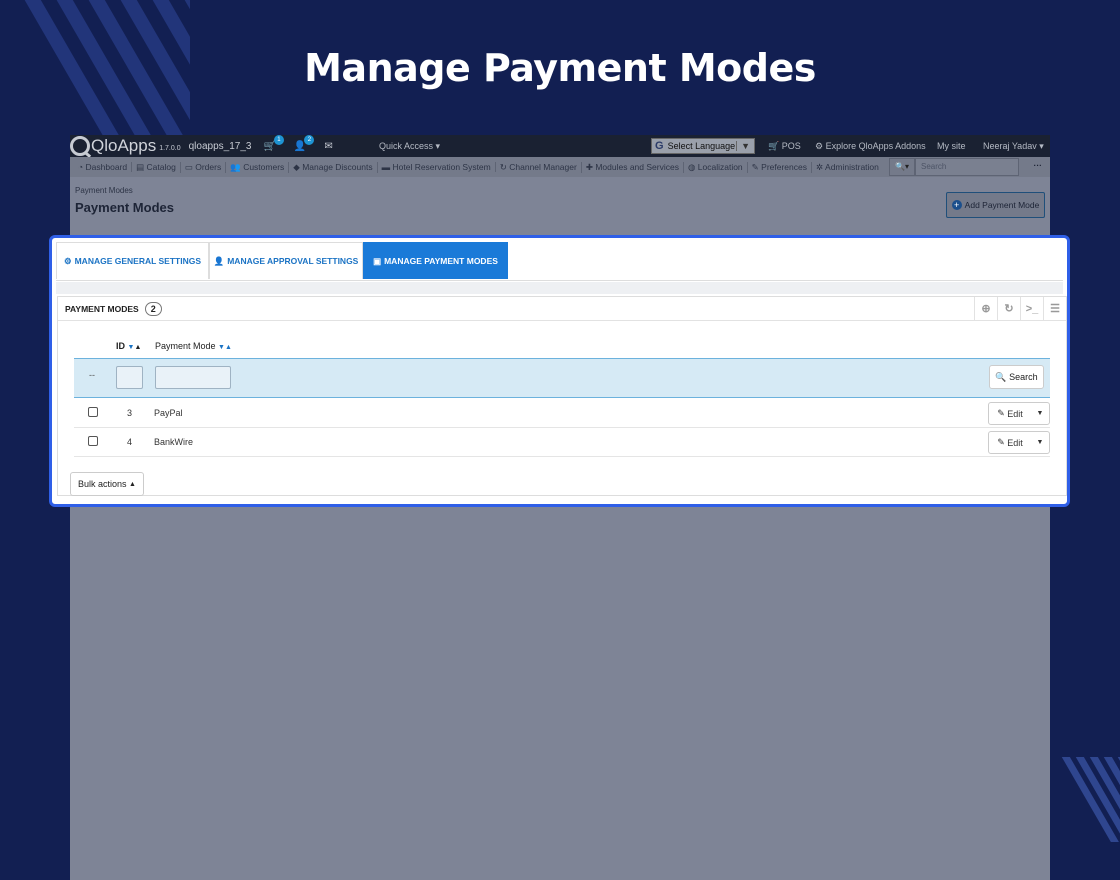  I want to click on column-id: ID ▼▲, so click(128, 346).